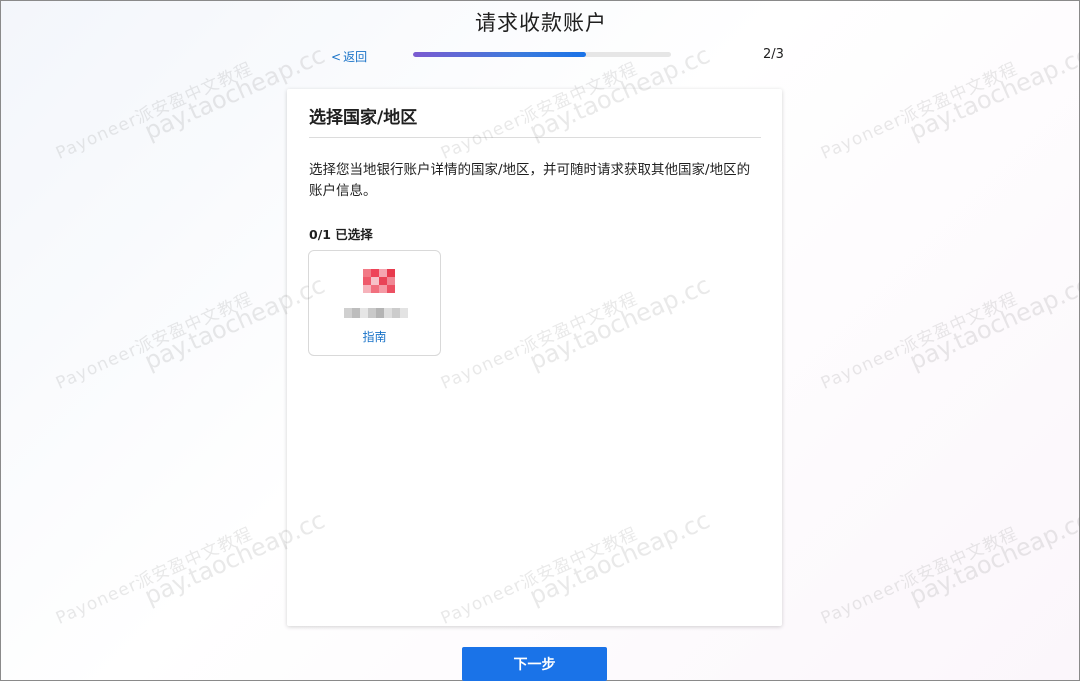  I want to click on card-title: 选择国家/地区, so click(363, 118).